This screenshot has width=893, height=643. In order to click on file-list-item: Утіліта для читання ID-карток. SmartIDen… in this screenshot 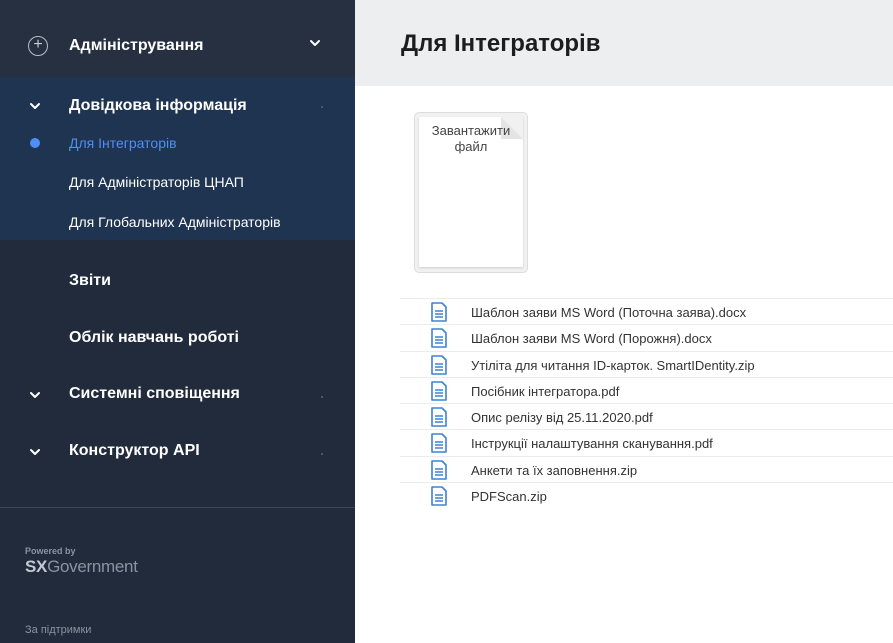, I will do `click(646, 363)`.